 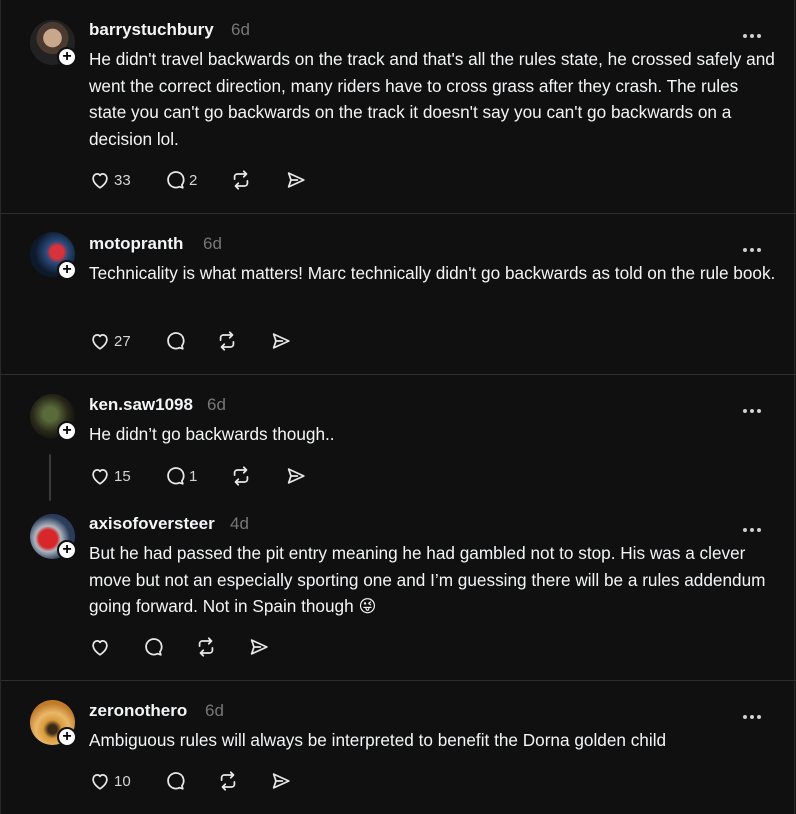 What do you see at coordinates (141, 405) in the screenshot?
I see `username: ken.saw1098` at bounding box center [141, 405].